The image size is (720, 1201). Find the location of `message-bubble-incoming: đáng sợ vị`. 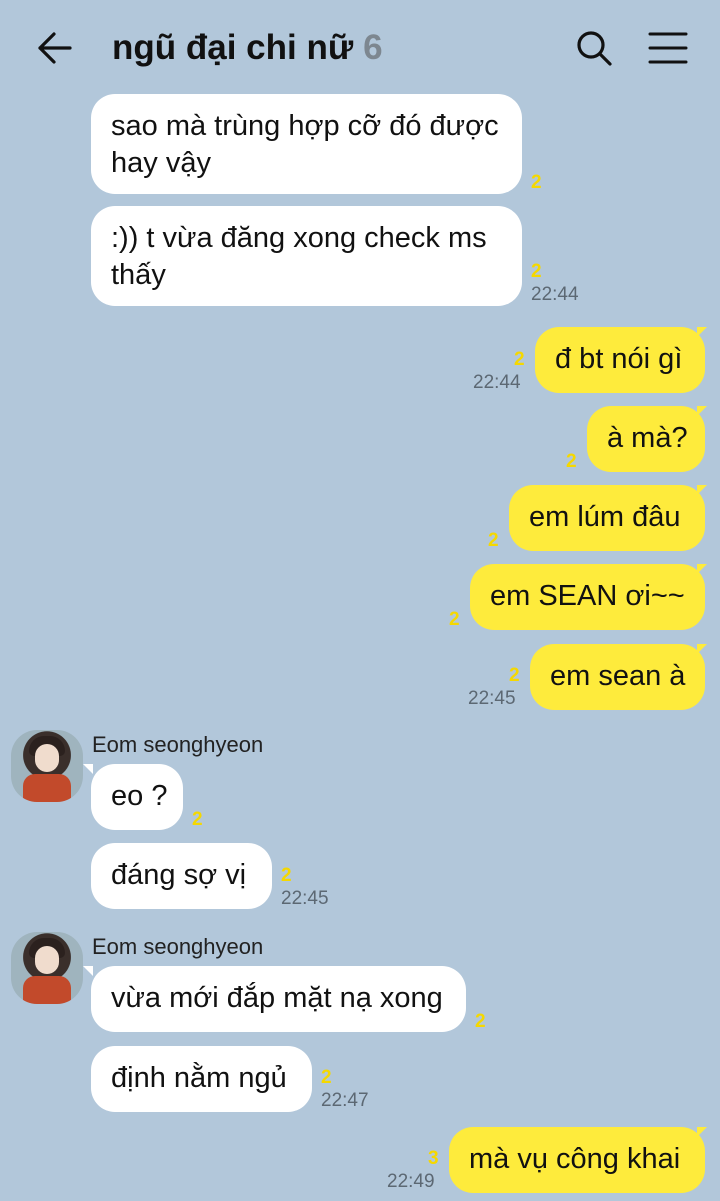

message-bubble-incoming: đáng sợ vị is located at coordinates (181, 876).